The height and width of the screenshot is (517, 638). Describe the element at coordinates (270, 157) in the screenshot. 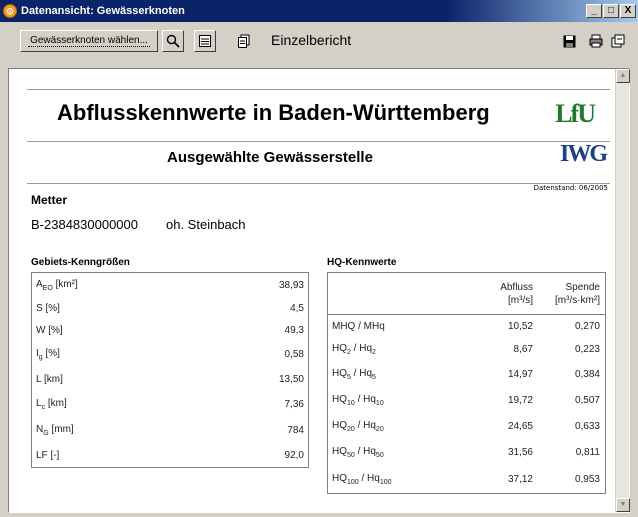

I see `report-subtitle: Ausgewählte Gewässerstelle` at that location.